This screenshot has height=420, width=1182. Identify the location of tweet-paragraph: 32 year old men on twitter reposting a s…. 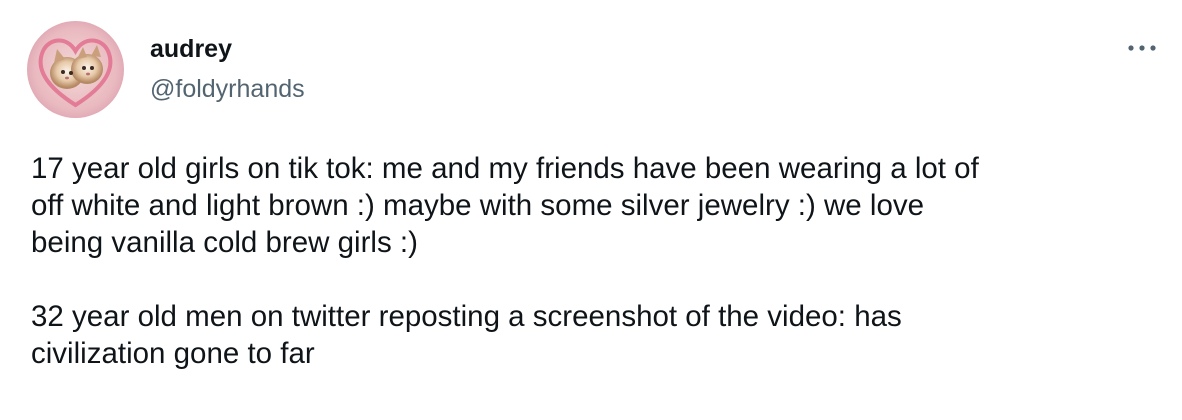
(466, 335).